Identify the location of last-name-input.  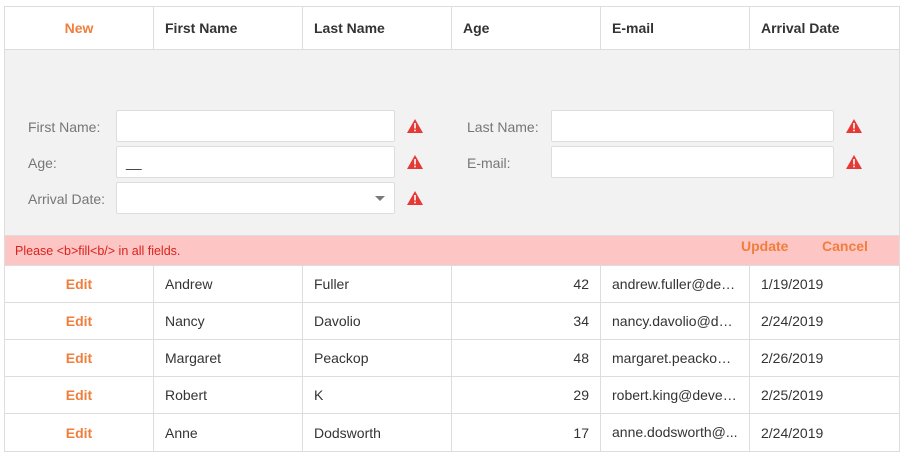
(692, 126).